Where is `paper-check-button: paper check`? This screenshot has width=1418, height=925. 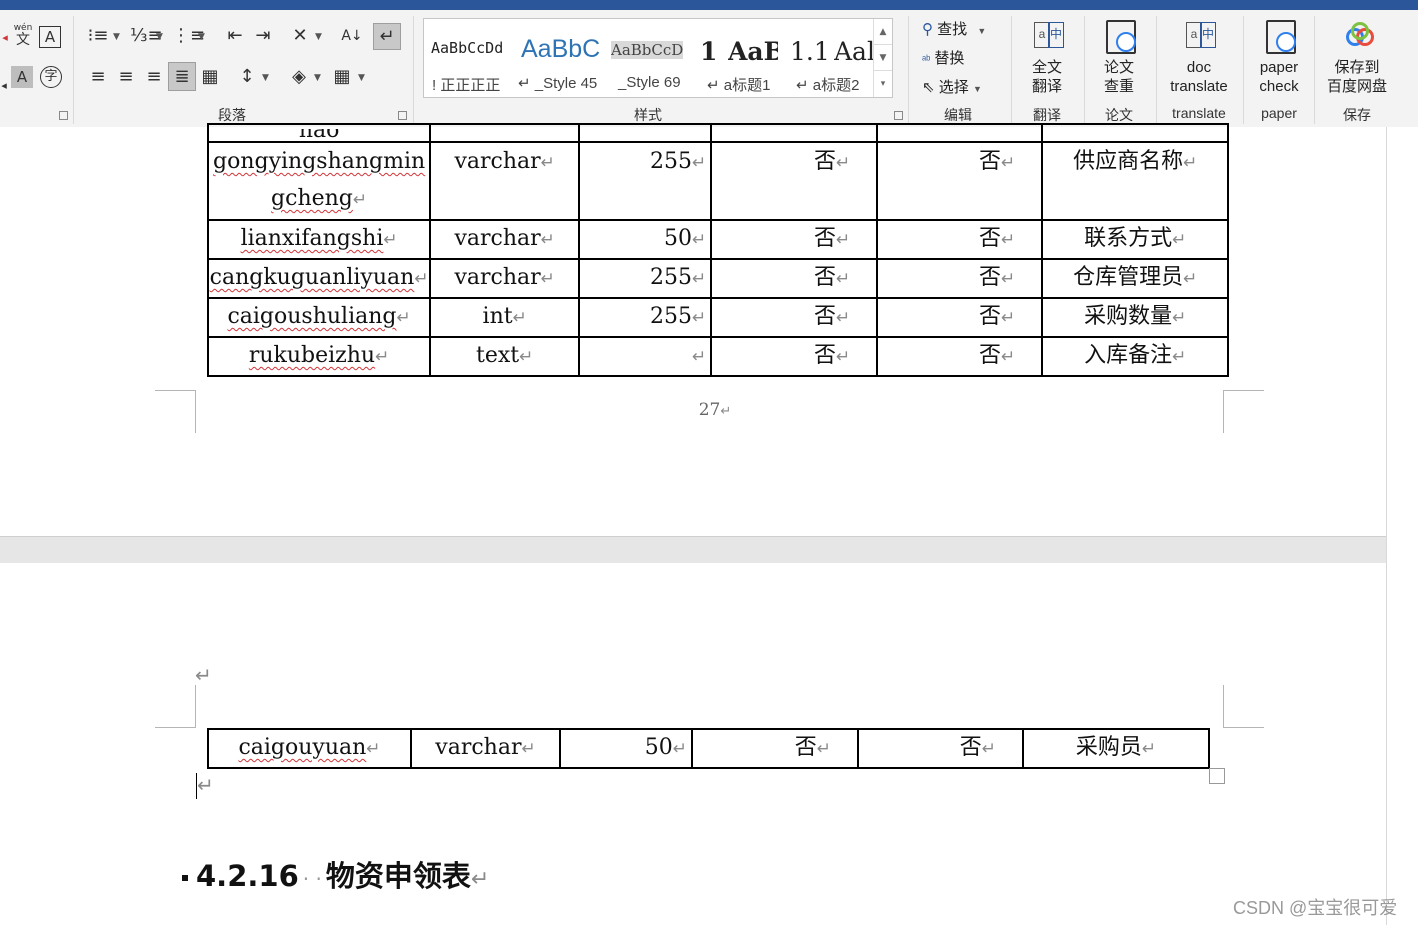
paper-check-button: paper check is located at coordinates (1279, 57).